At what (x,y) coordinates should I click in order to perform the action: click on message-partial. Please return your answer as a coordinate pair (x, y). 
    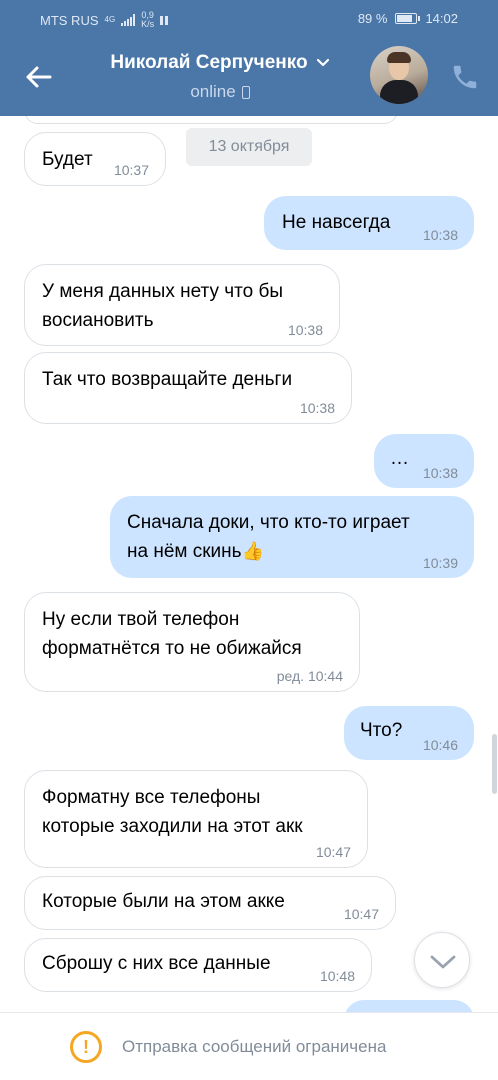
    Looking at the image, I should click on (211, 120).